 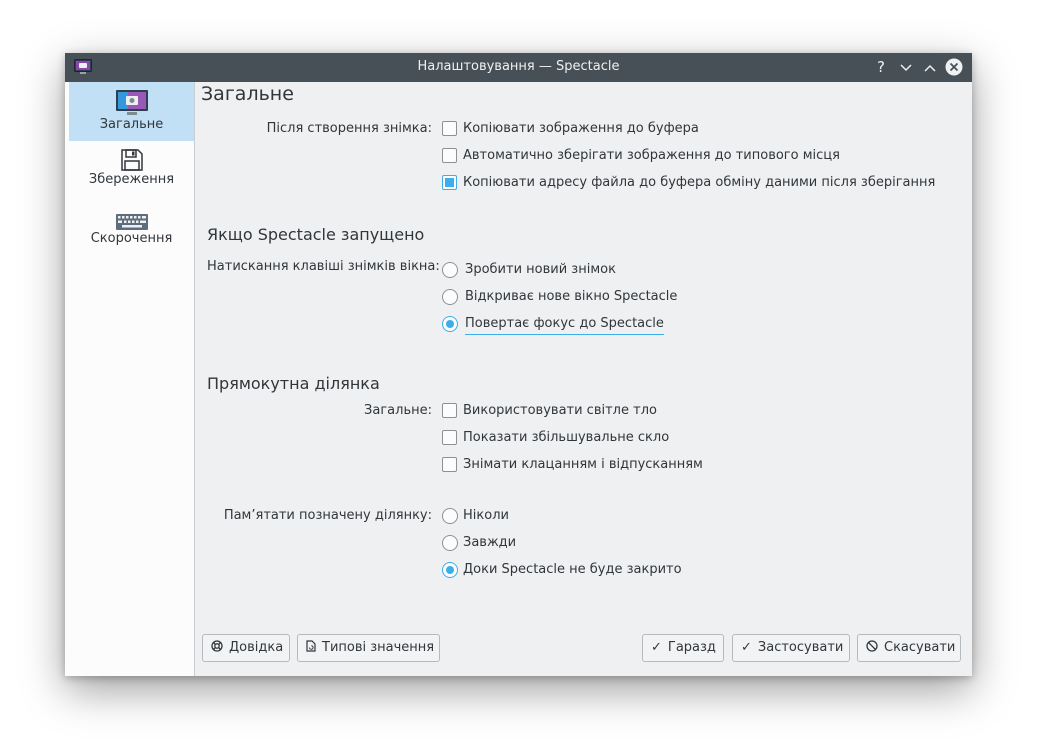 I want to click on section-title-rect: Прямокутна ділянка, so click(x=293, y=383).